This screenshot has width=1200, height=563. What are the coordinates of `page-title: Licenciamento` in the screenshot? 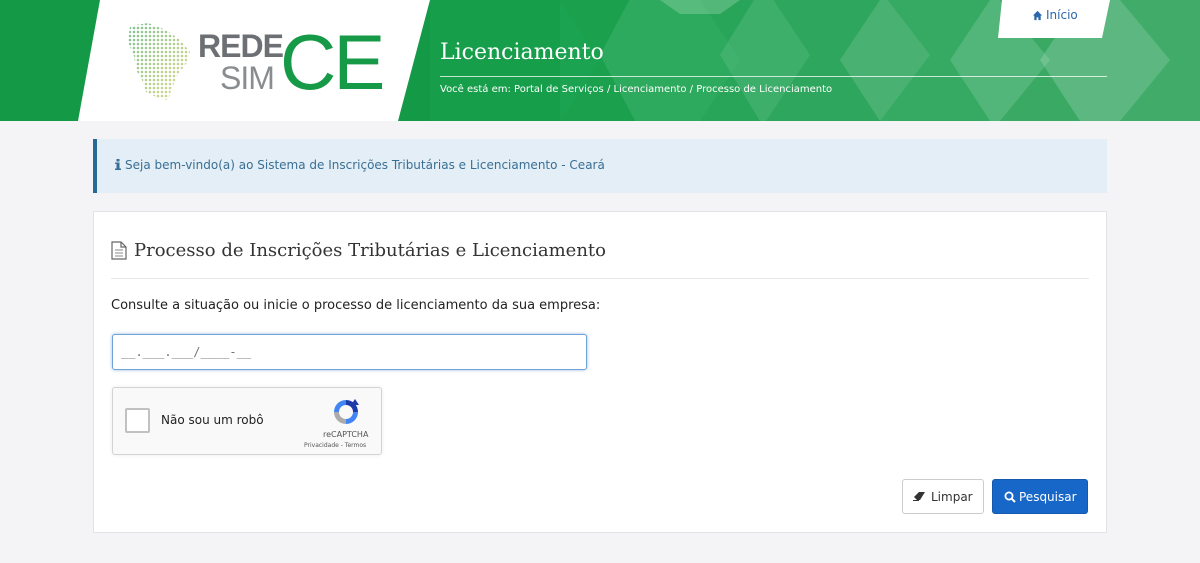 It's located at (522, 52).